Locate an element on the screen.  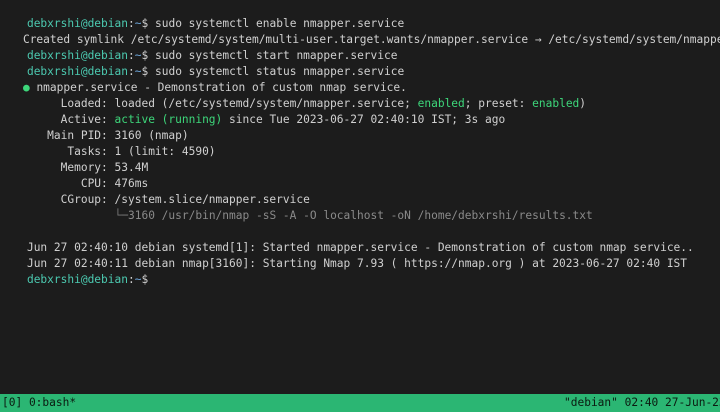
output-line: CGroup: /system.slice/nmapper.service is located at coordinates (155, 191).